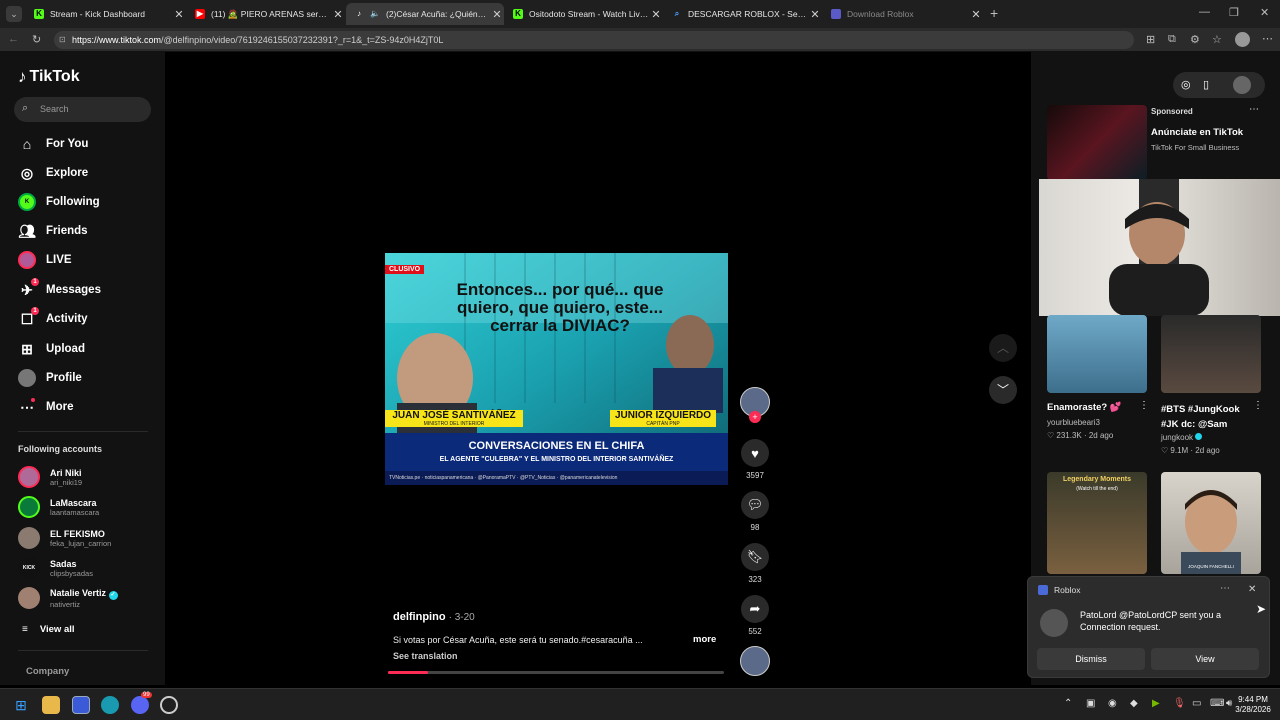  I want to click on comment-button: 💬︎ 98, so click(755, 511).